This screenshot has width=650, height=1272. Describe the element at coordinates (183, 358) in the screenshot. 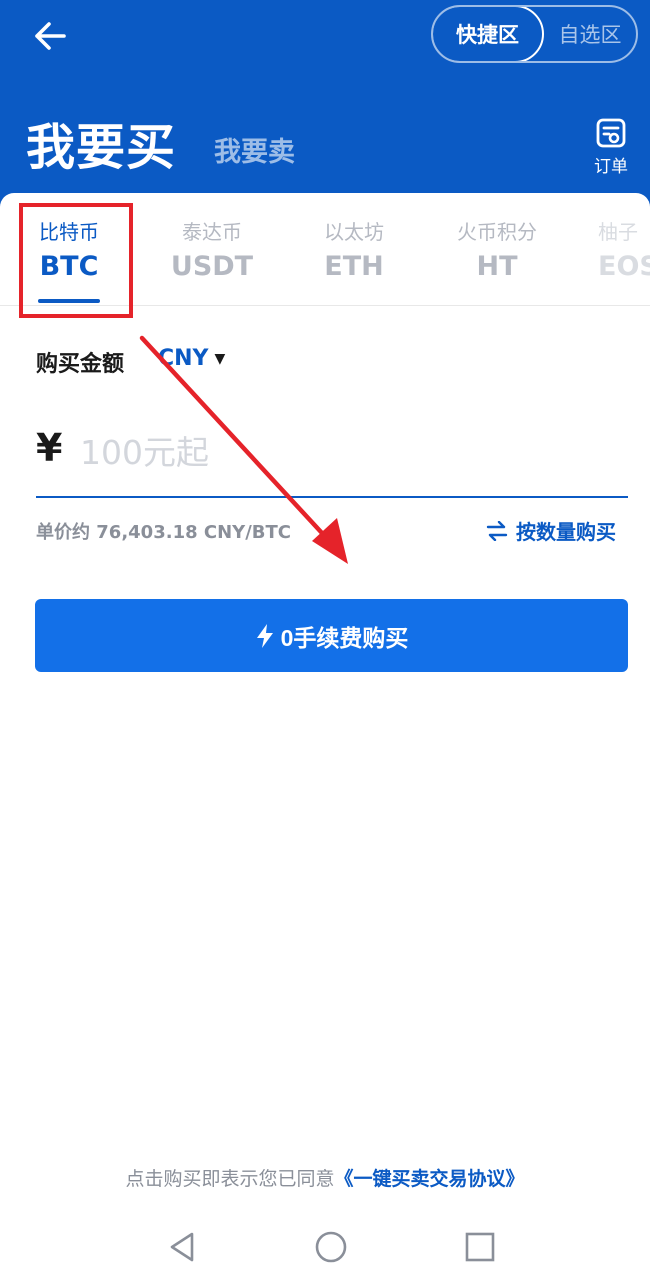

I see `currency-value: CNY` at that location.